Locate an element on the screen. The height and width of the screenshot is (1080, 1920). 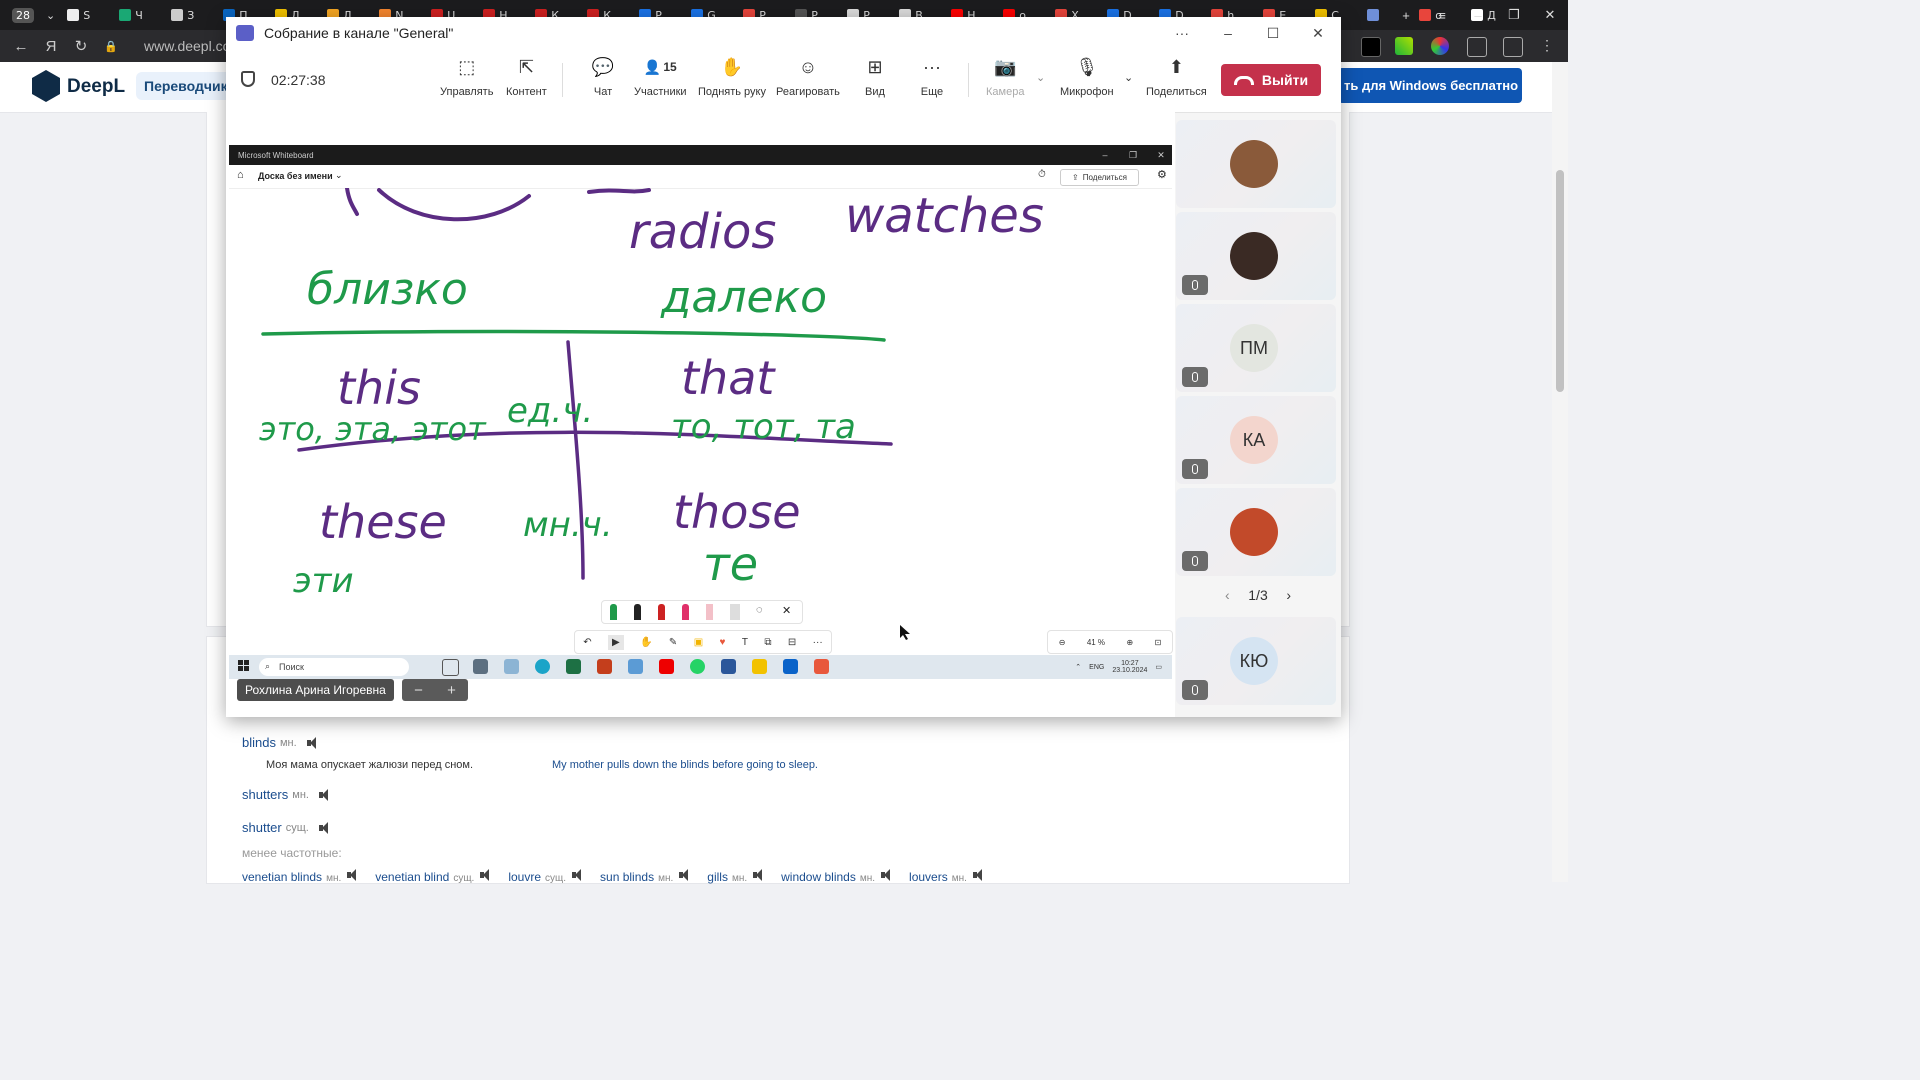
lasso-icon: ◌ is located at coordinates (759, 610).